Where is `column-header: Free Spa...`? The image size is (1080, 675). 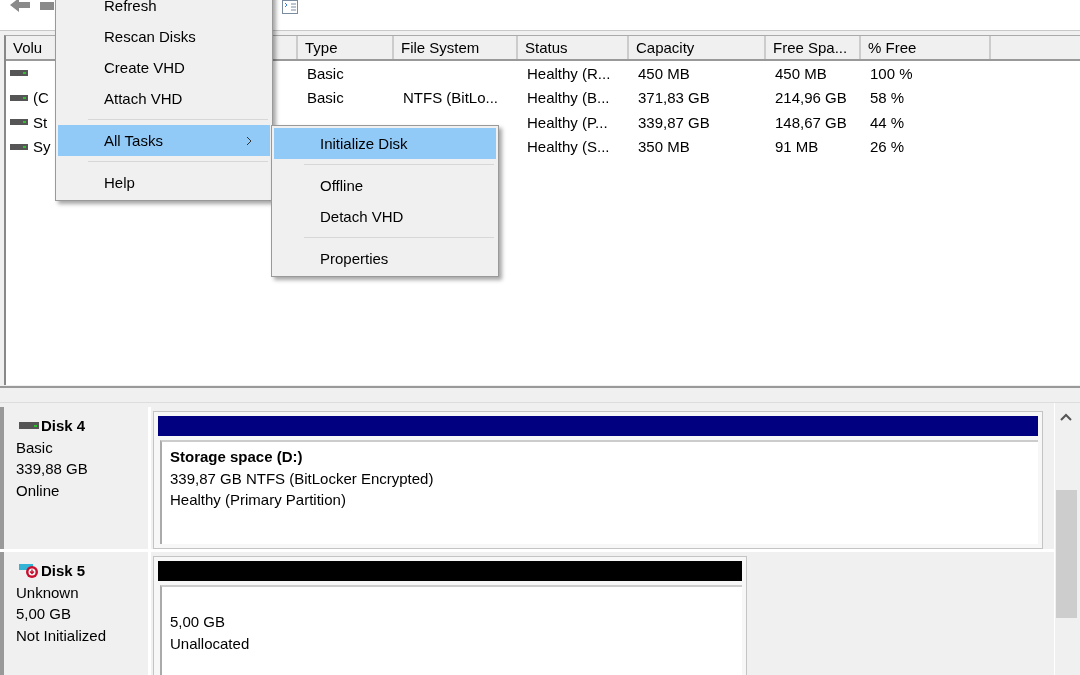 column-header: Free Spa... is located at coordinates (813, 47).